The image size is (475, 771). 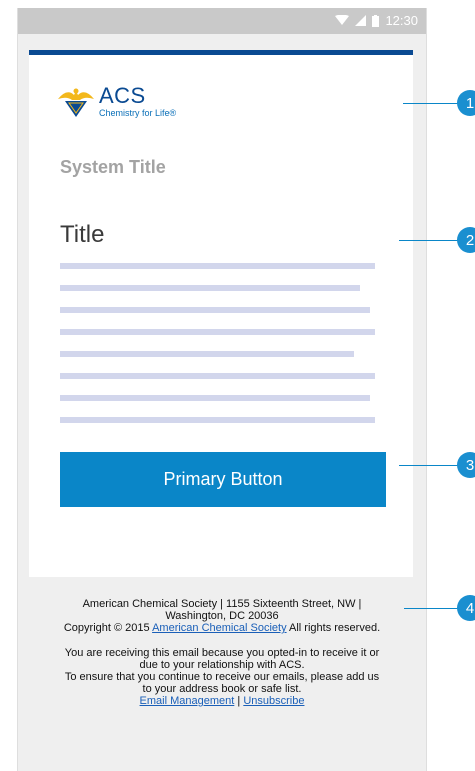 I want to click on acs-link: American Chemical Society, so click(x=219, y=628).